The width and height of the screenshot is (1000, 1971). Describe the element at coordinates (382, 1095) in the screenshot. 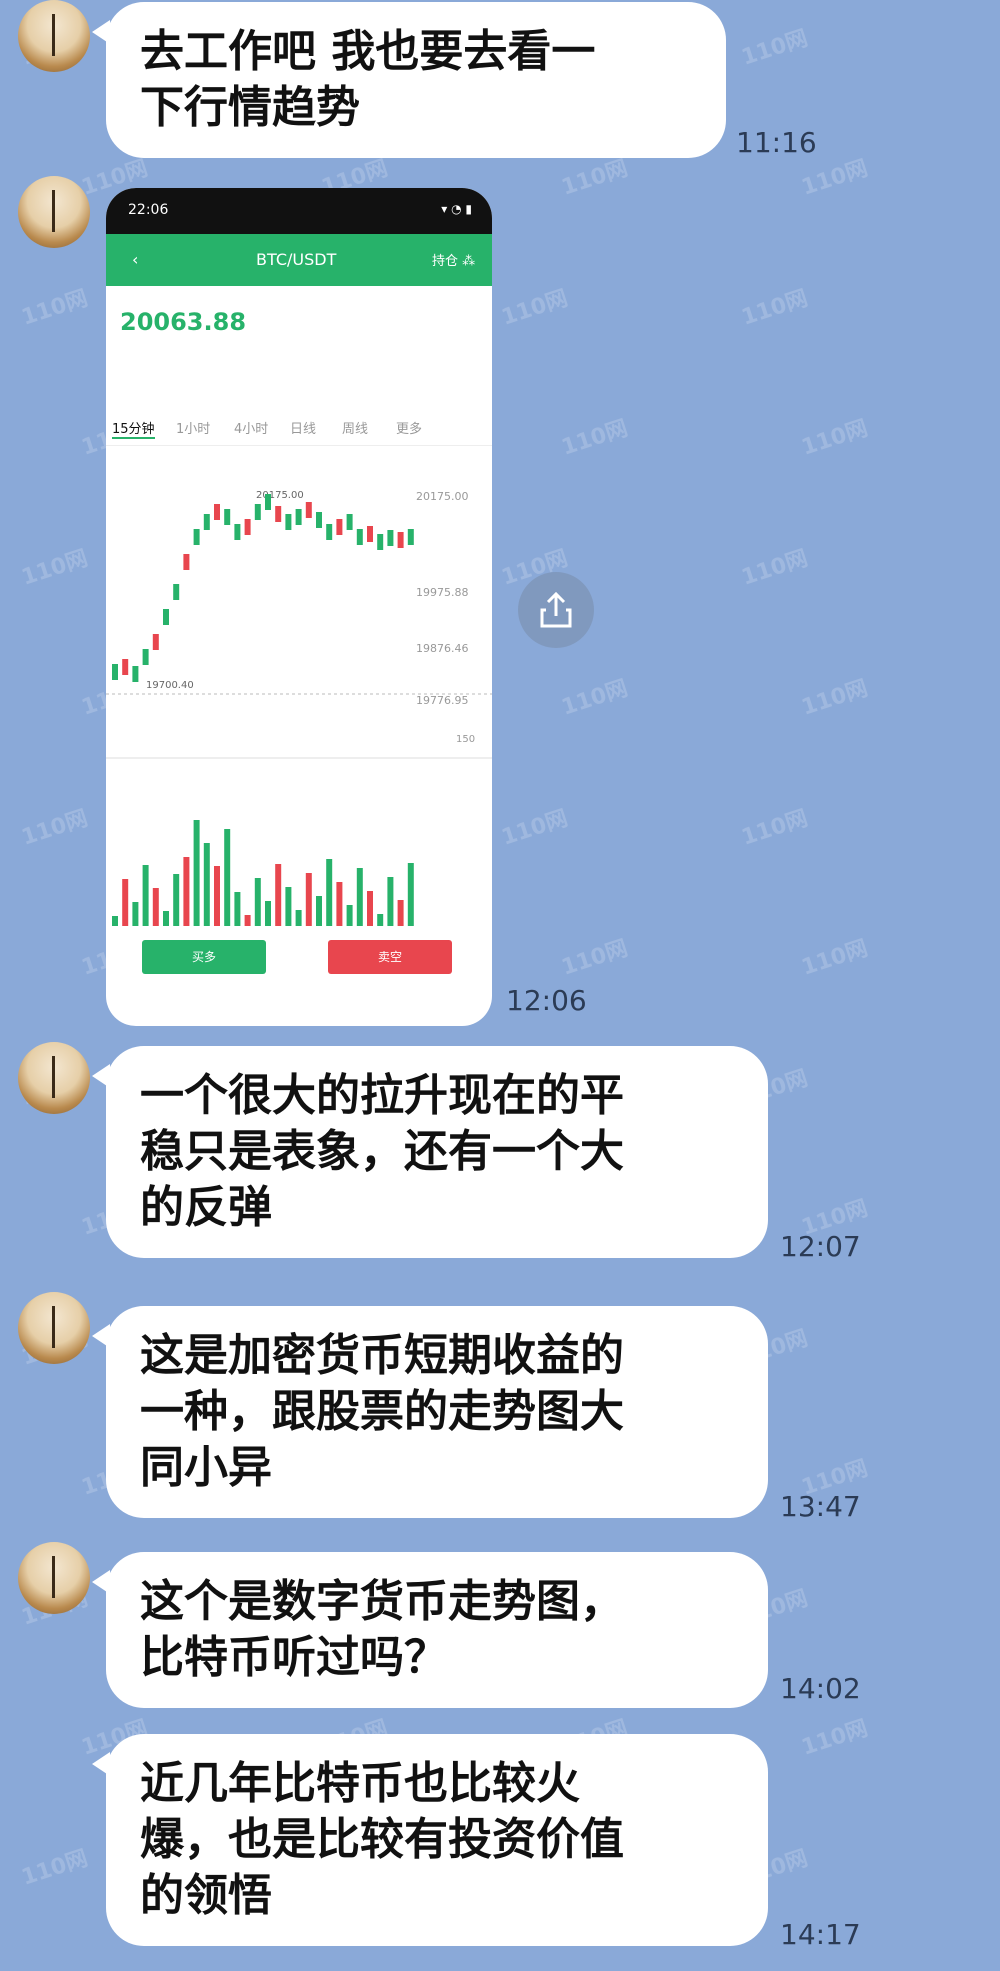

I see `message-text-line: 一个很大的拉升现在的平` at that location.